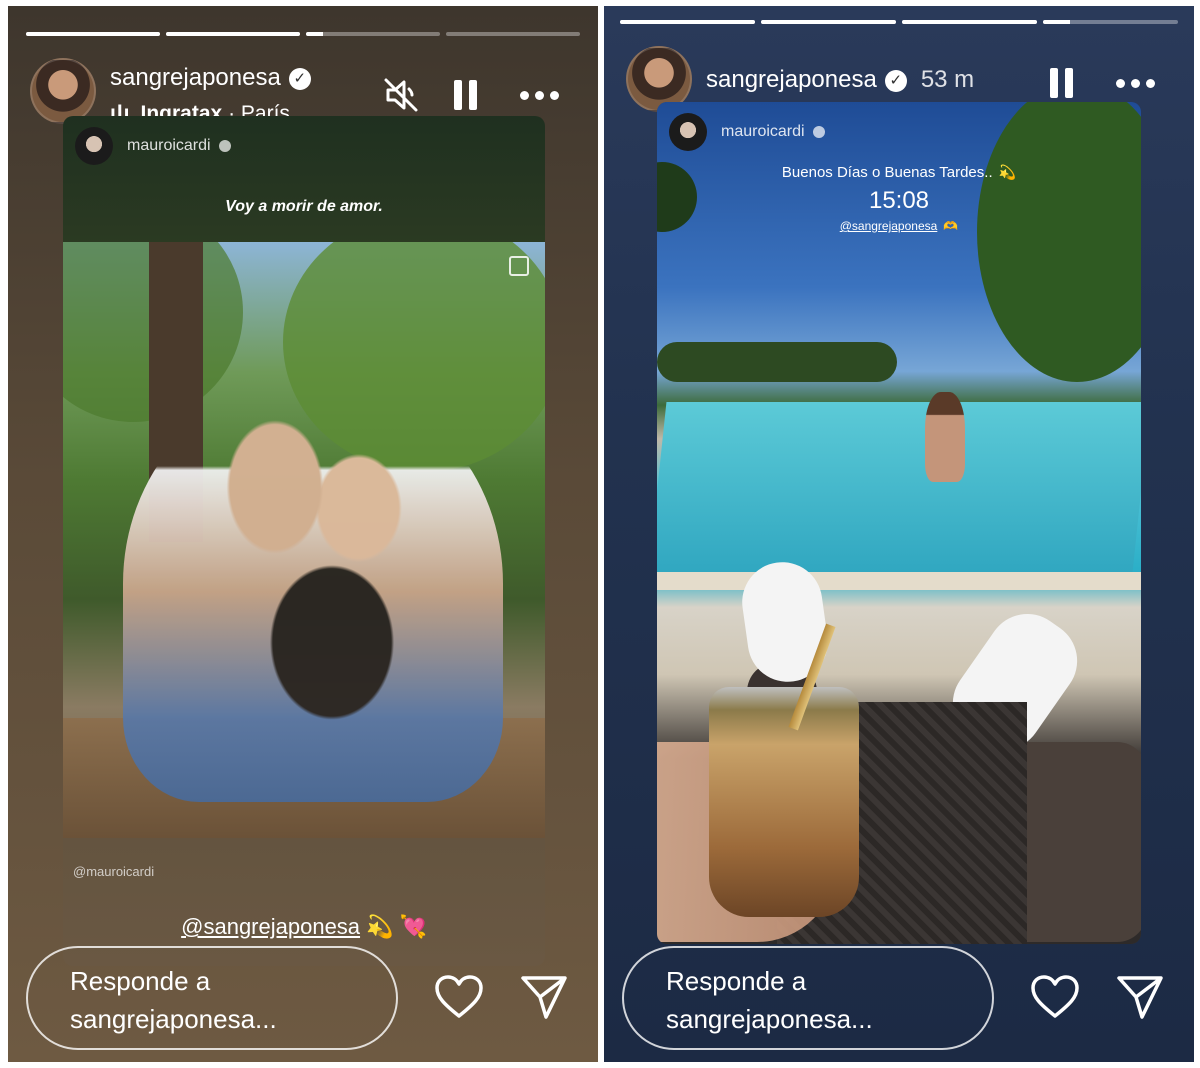 The width and height of the screenshot is (1200, 1068). I want to click on mute-icon, so click(401, 95).